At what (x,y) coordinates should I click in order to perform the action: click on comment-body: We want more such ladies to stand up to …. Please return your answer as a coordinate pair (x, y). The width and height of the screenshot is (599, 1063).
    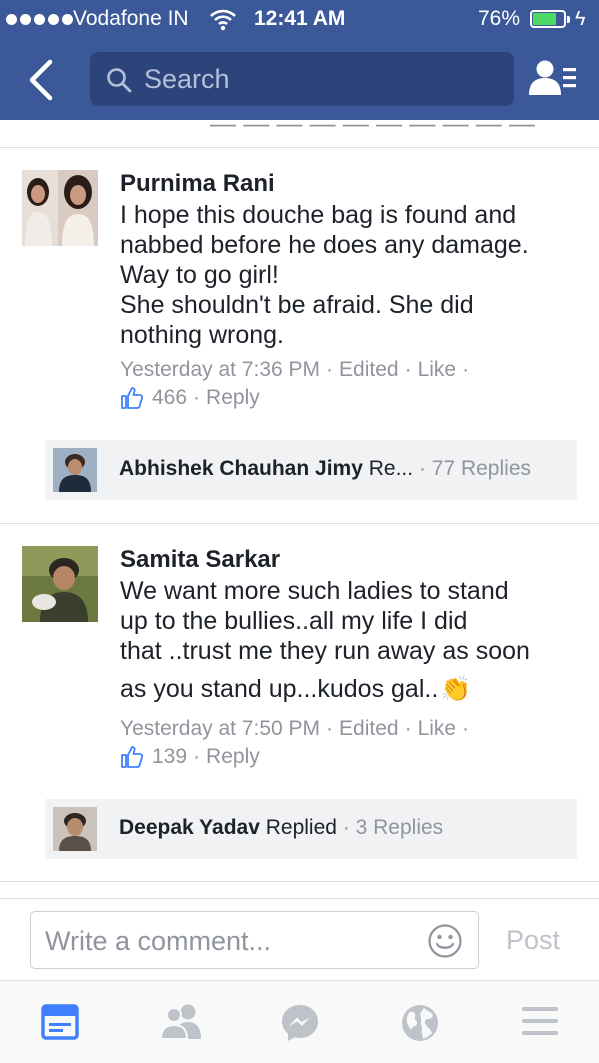
    Looking at the image, I should click on (350, 640).